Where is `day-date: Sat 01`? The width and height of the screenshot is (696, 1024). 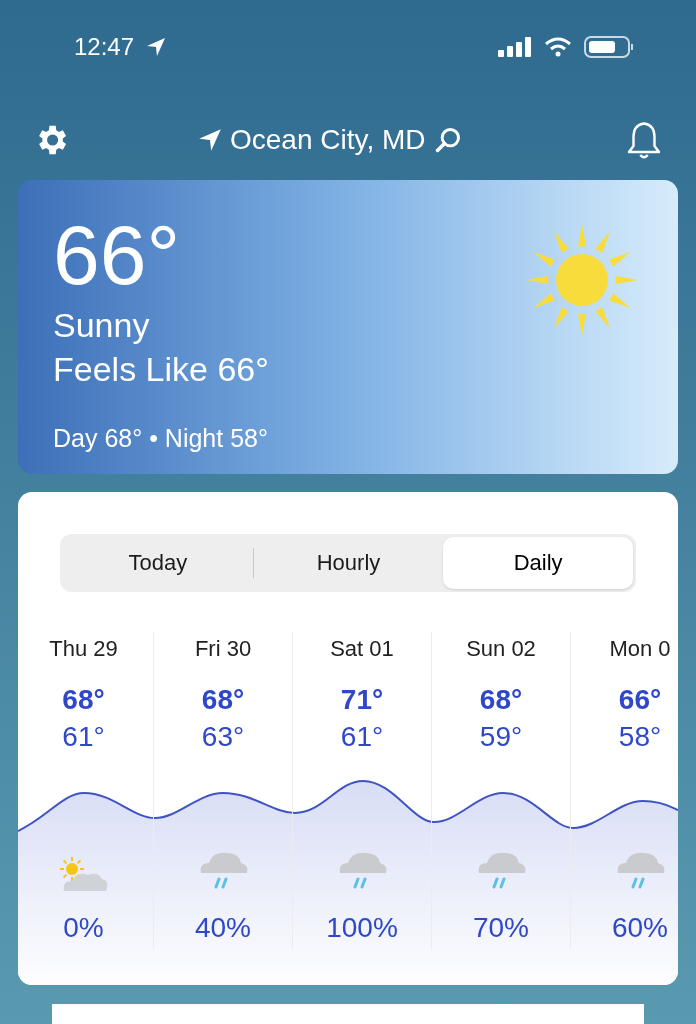
day-date: Sat 01 is located at coordinates (362, 648).